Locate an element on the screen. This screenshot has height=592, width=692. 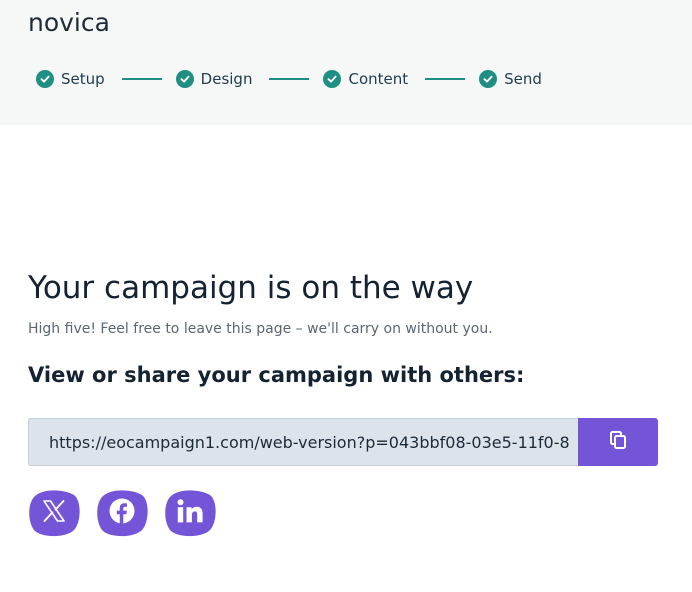
app-title: novica is located at coordinates (69, 22).